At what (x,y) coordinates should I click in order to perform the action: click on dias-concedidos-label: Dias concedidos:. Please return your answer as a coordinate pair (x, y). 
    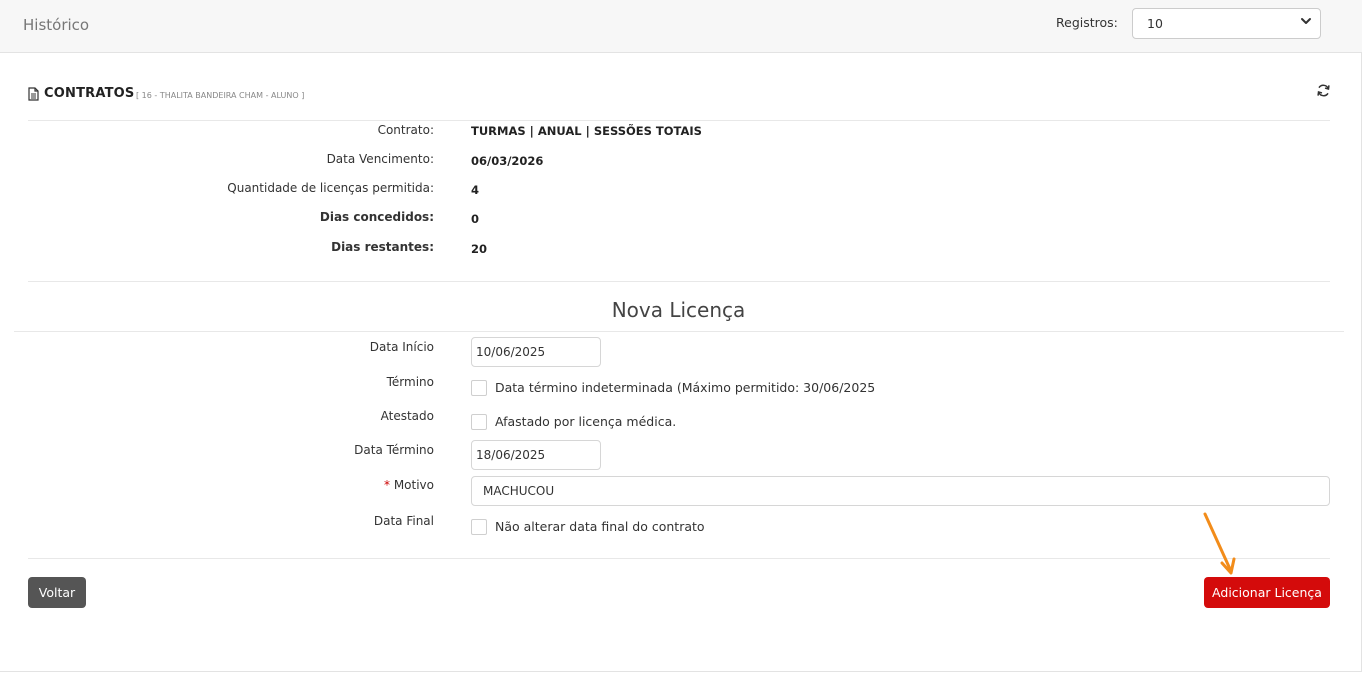
    Looking at the image, I should click on (376, 217).